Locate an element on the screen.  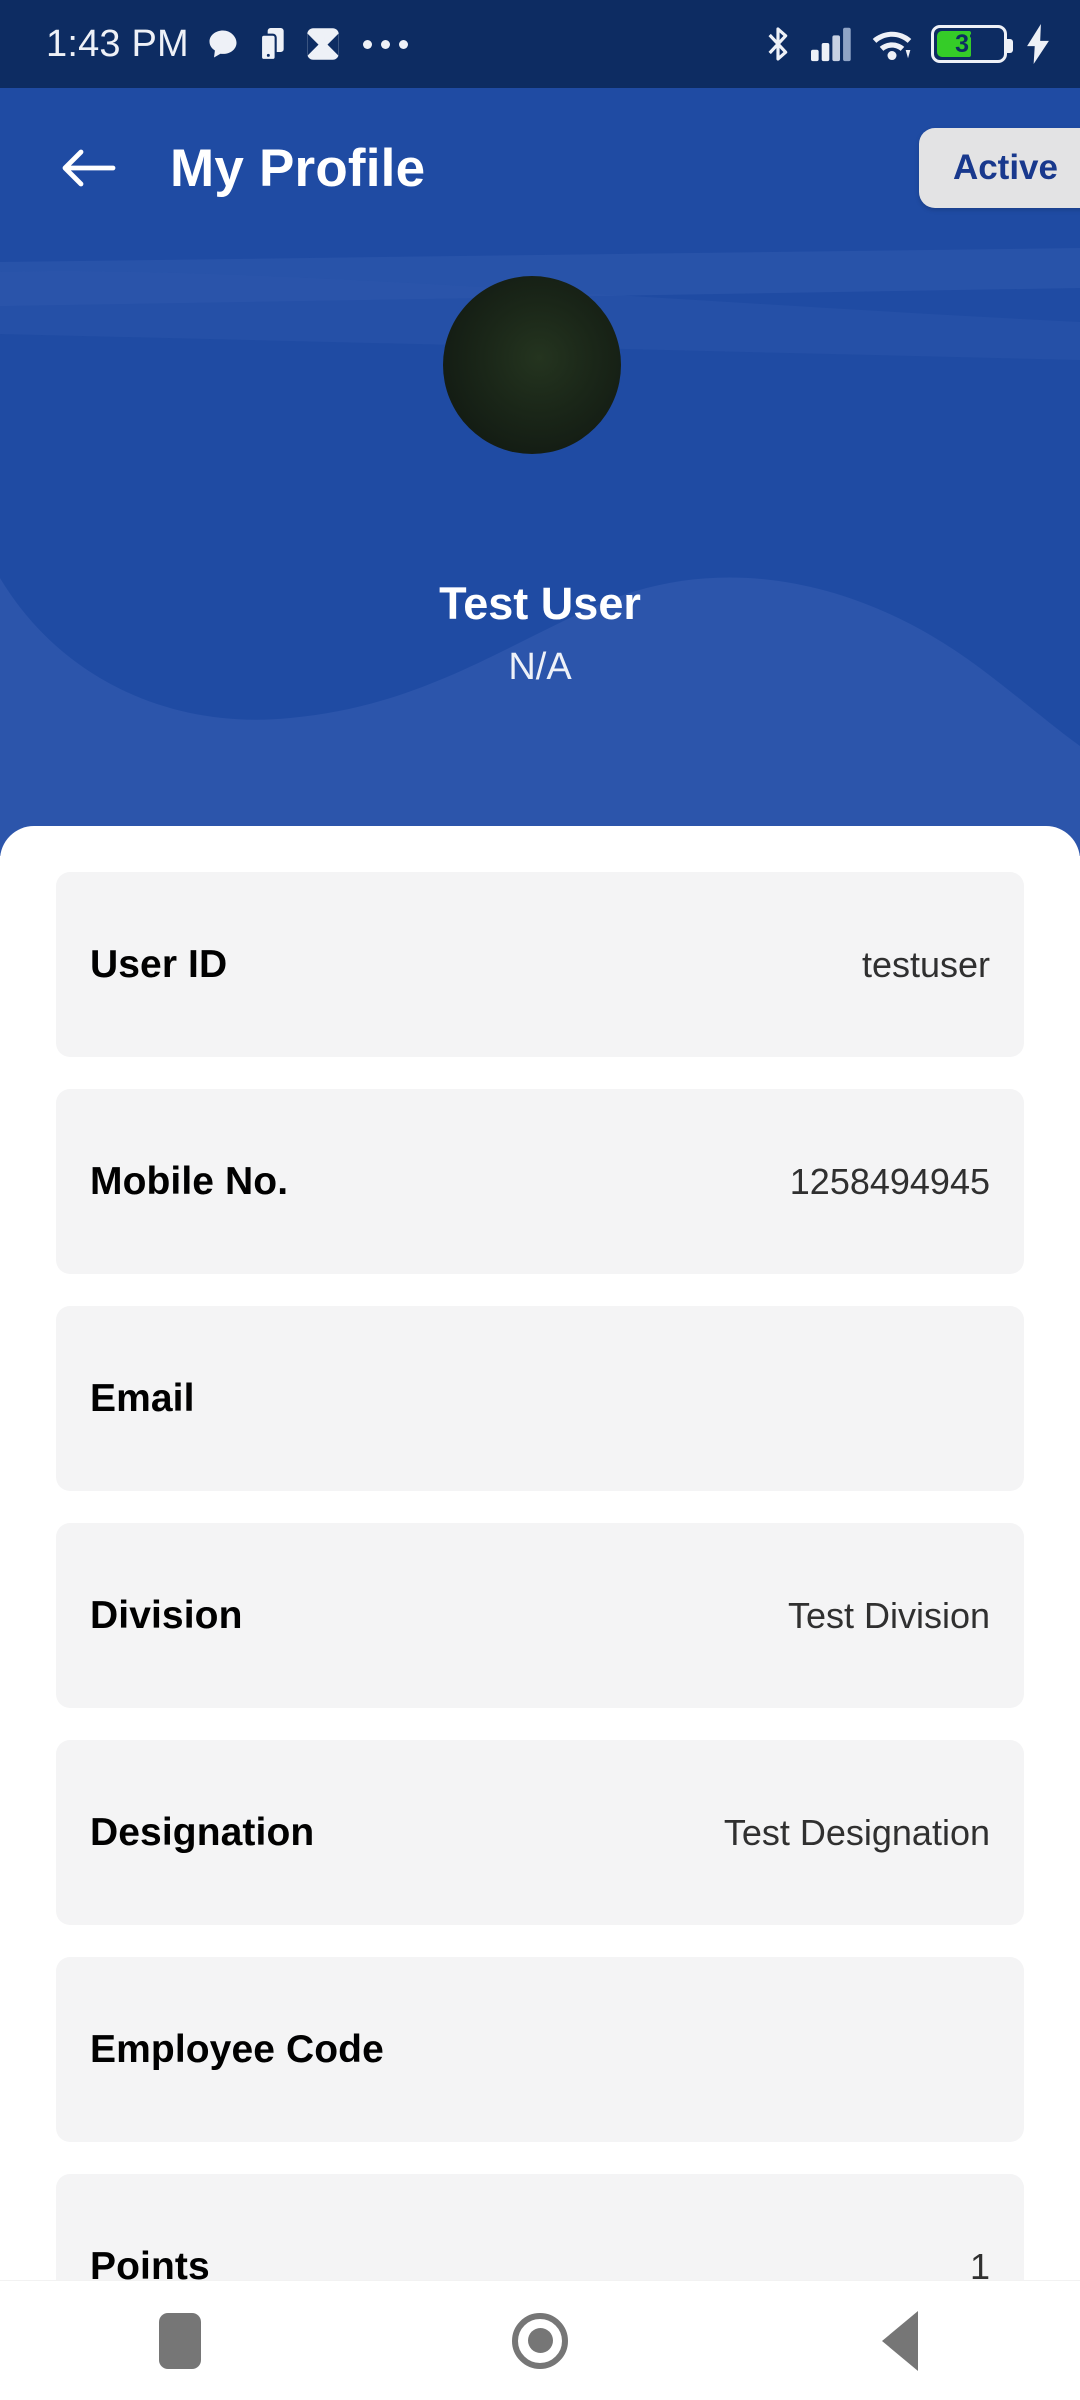
row-label: User ID is located at coordinates (159, 964).